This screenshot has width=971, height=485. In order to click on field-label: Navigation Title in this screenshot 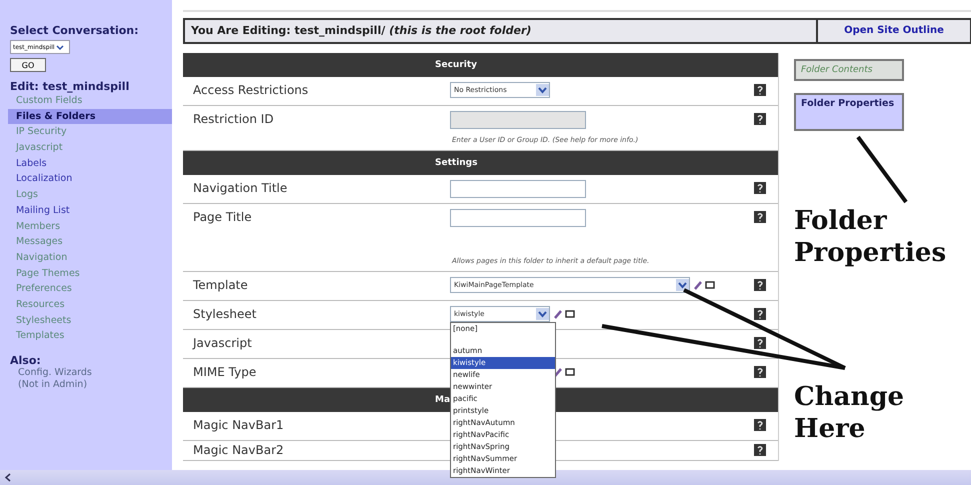, I will do `click(240, 188)`.